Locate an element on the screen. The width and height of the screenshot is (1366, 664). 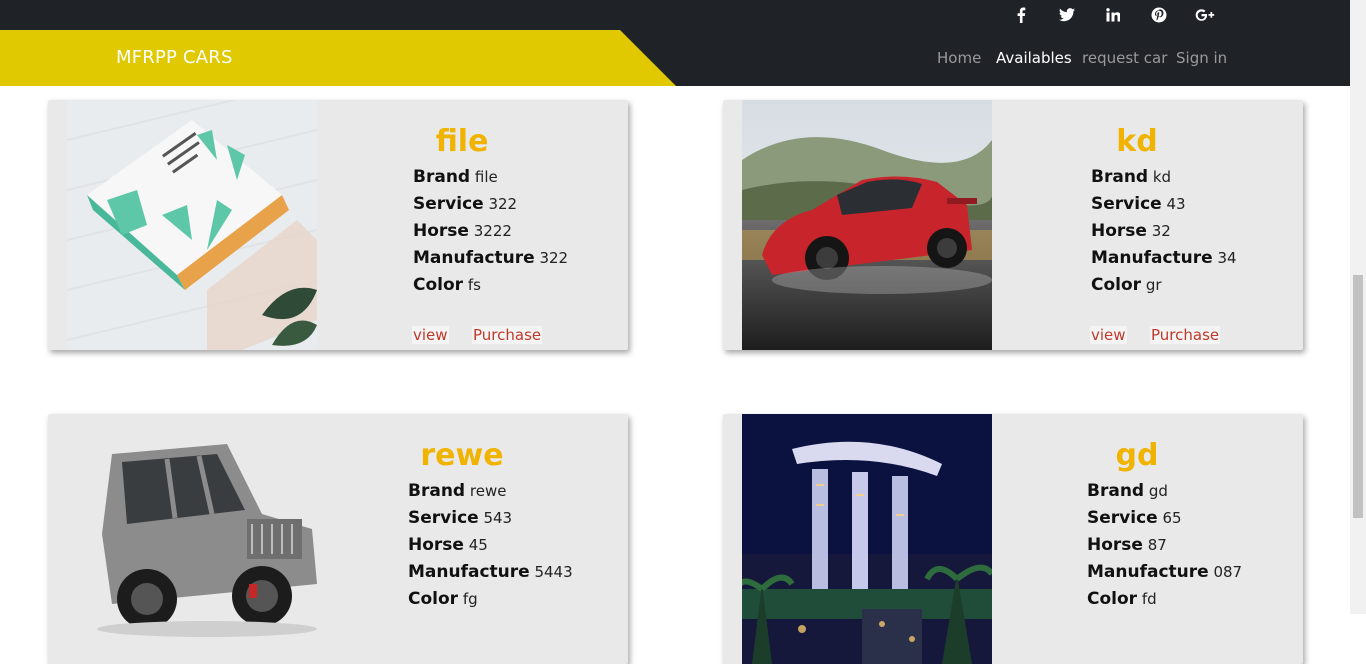
nav-sign-in: Sign in is located at coordinates (1201, 58).